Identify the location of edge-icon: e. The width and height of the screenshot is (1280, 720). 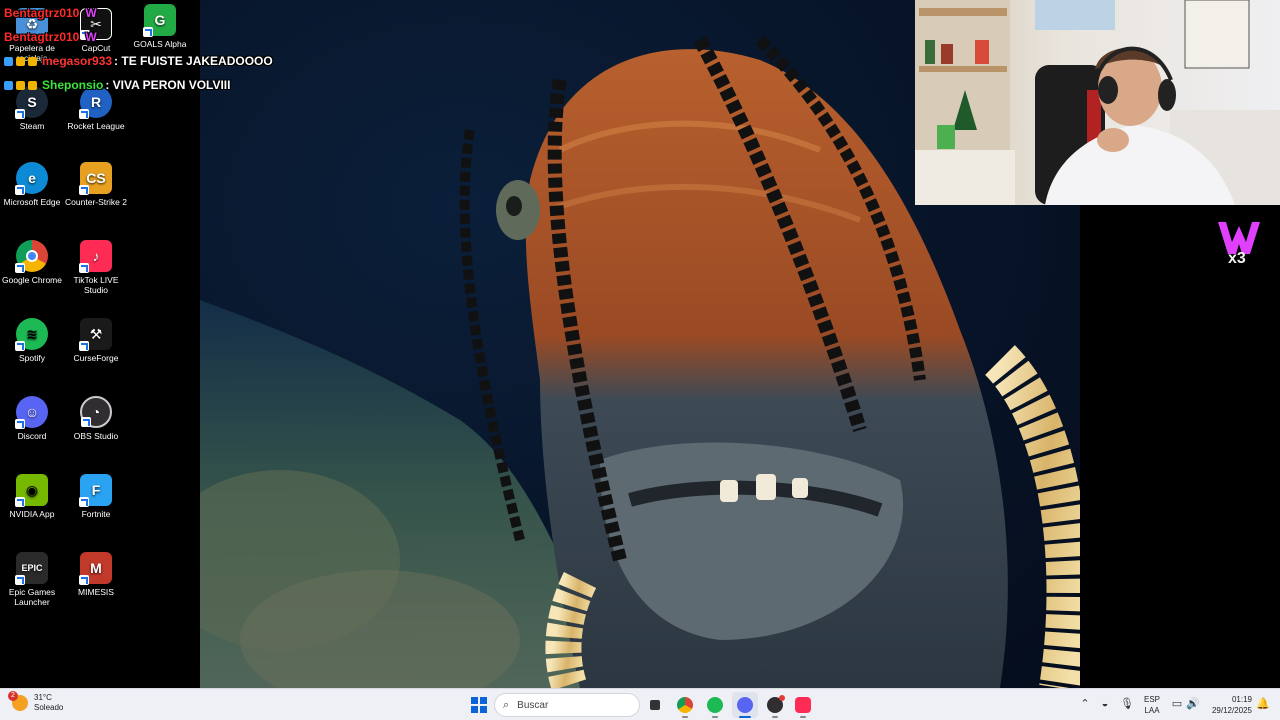
(31, 178).